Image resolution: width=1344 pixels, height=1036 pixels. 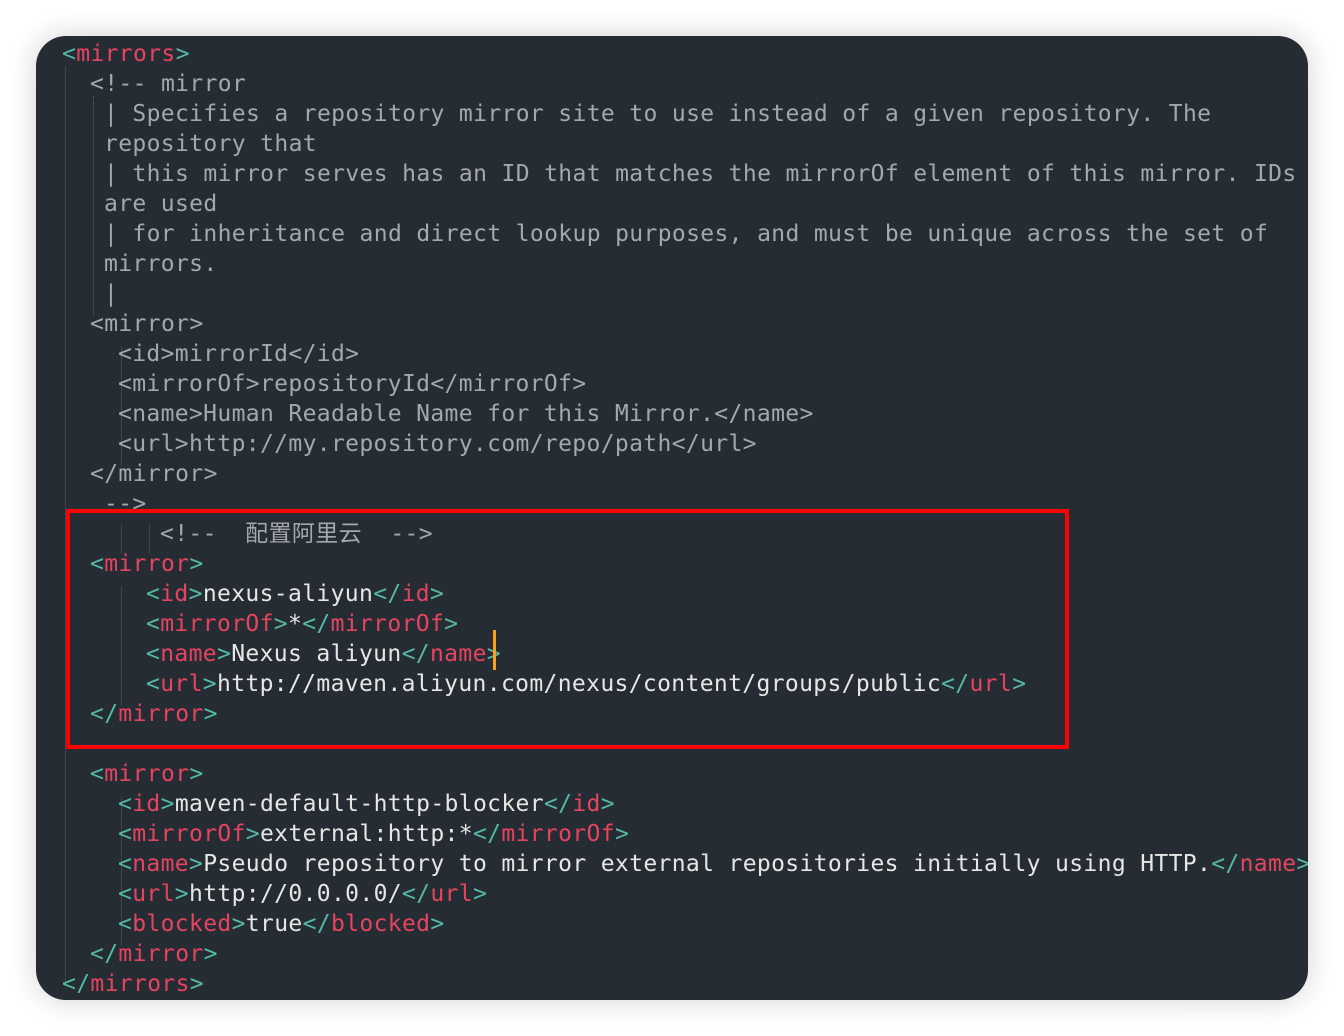 I want to click on code-line: <mirrors>, so click(x=126, y=54).